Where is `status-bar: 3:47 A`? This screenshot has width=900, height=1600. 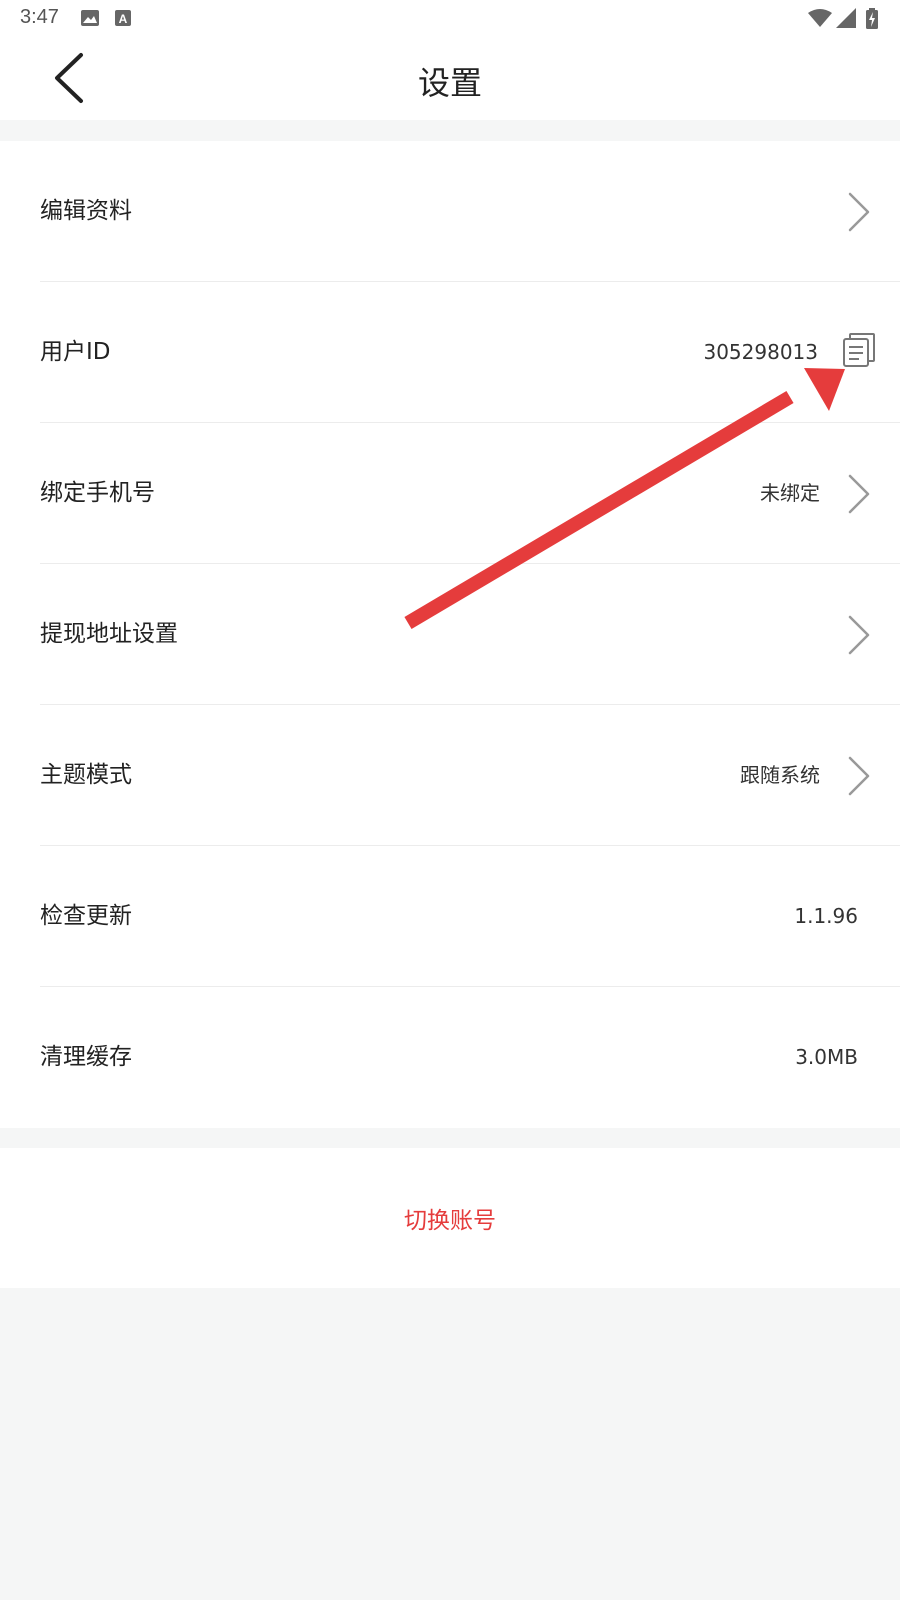
status-bar: 3:47 A is located at coordinates (450, 18).